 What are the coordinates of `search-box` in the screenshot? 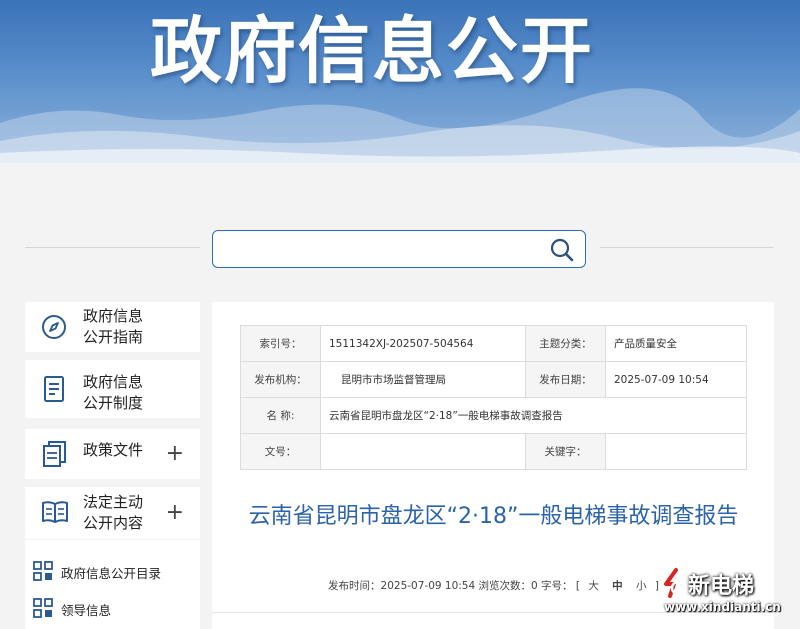 It's located at (399, 249).